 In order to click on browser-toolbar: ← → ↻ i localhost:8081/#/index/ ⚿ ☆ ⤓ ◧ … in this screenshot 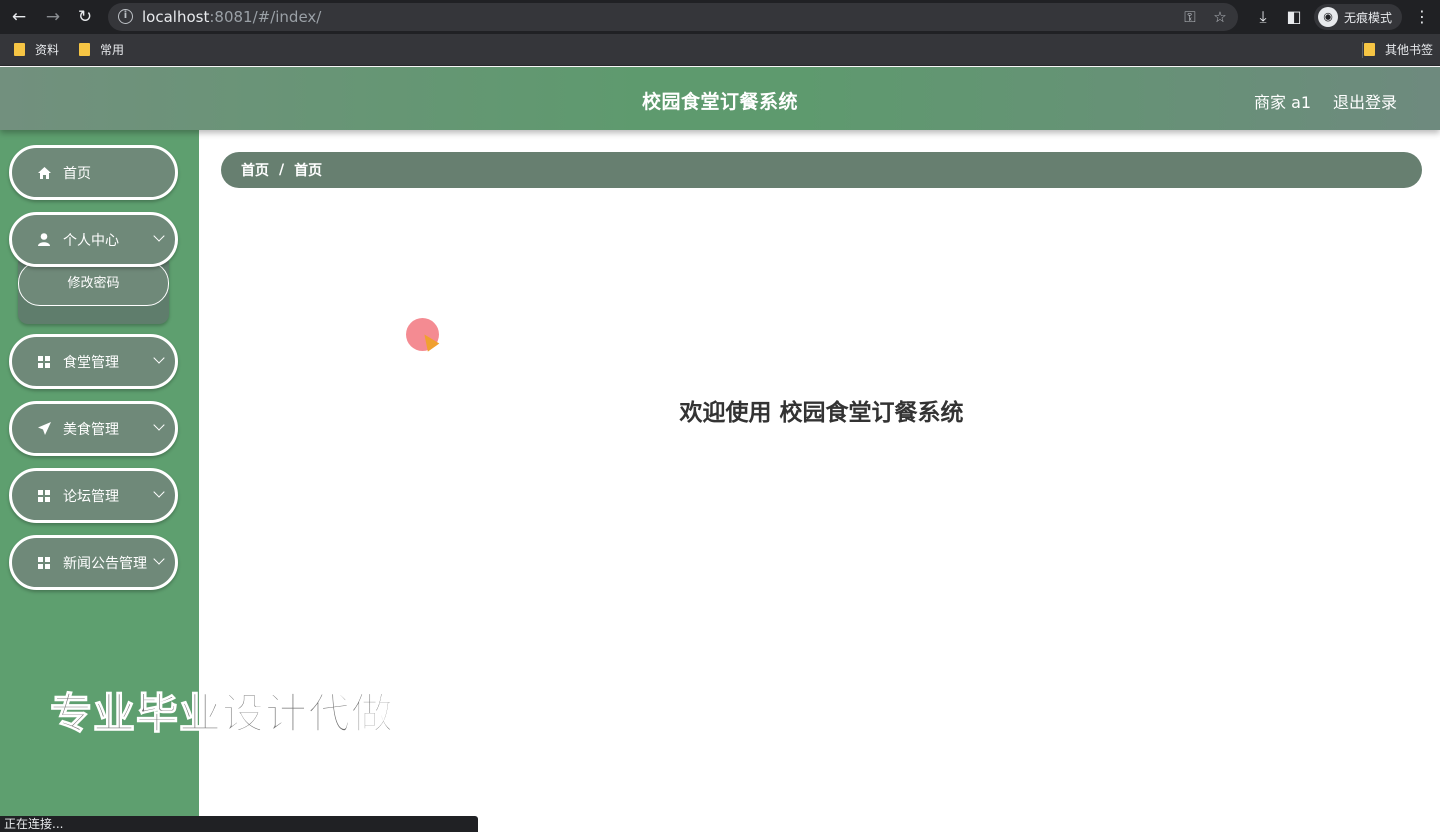, I will do `click(720, 17)`.